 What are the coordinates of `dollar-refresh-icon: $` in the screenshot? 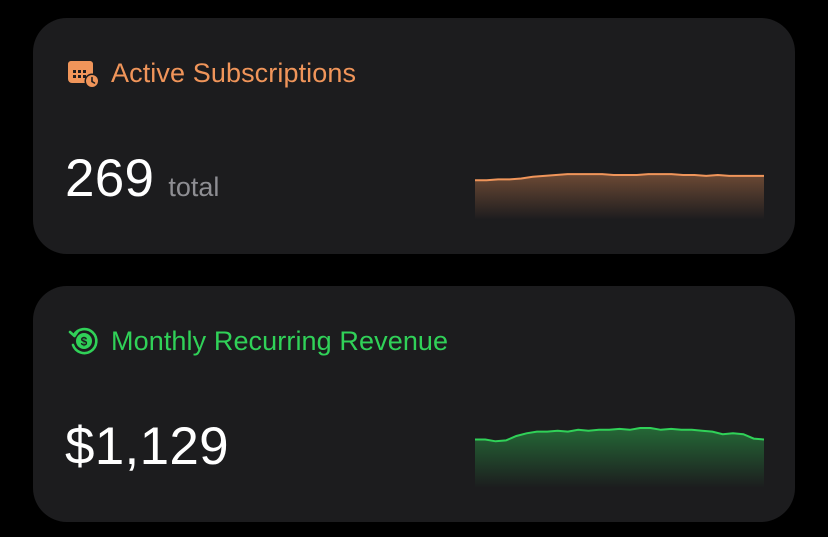 It's located at (84, 341).